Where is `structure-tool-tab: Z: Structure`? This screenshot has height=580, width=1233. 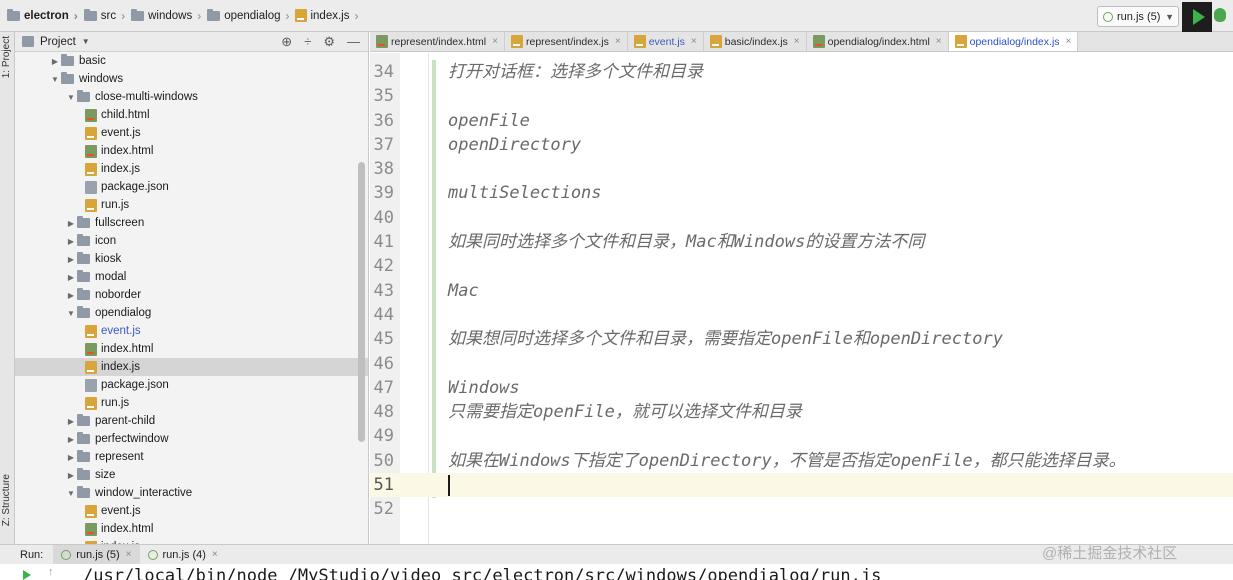
structure-tool-tab: Z: Structure is located at coordinates (6, 500).